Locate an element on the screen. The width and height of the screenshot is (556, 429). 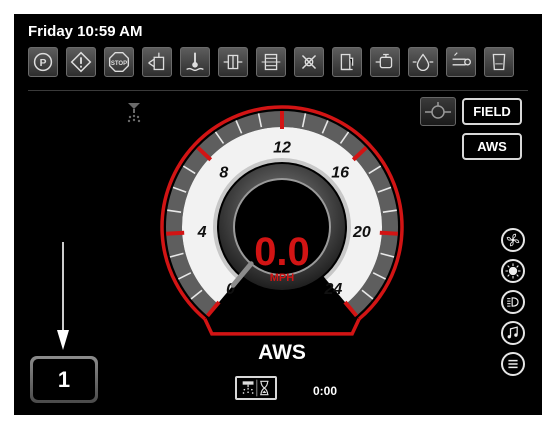
hydraulic-icon is located at coordinates (157, 62).